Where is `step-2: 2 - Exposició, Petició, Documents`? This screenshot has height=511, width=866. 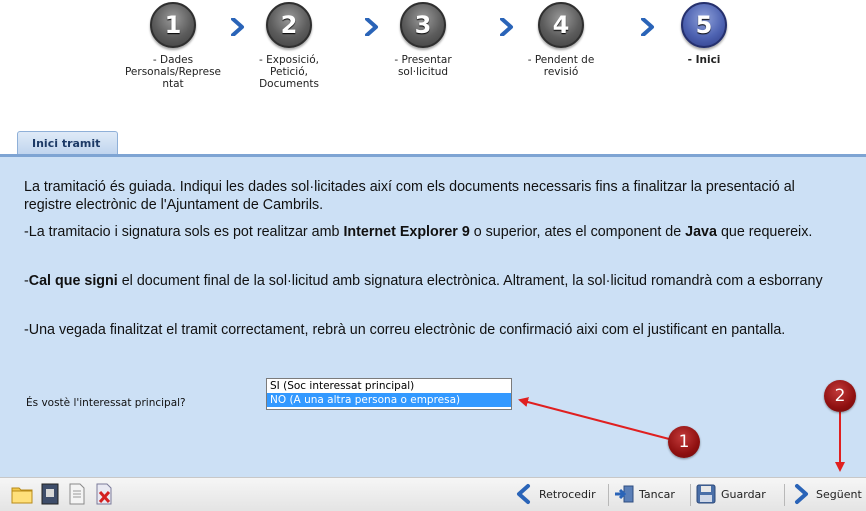 step-2: 2 - Exposició, Petició, Documents is located at coordinates (289, 45).